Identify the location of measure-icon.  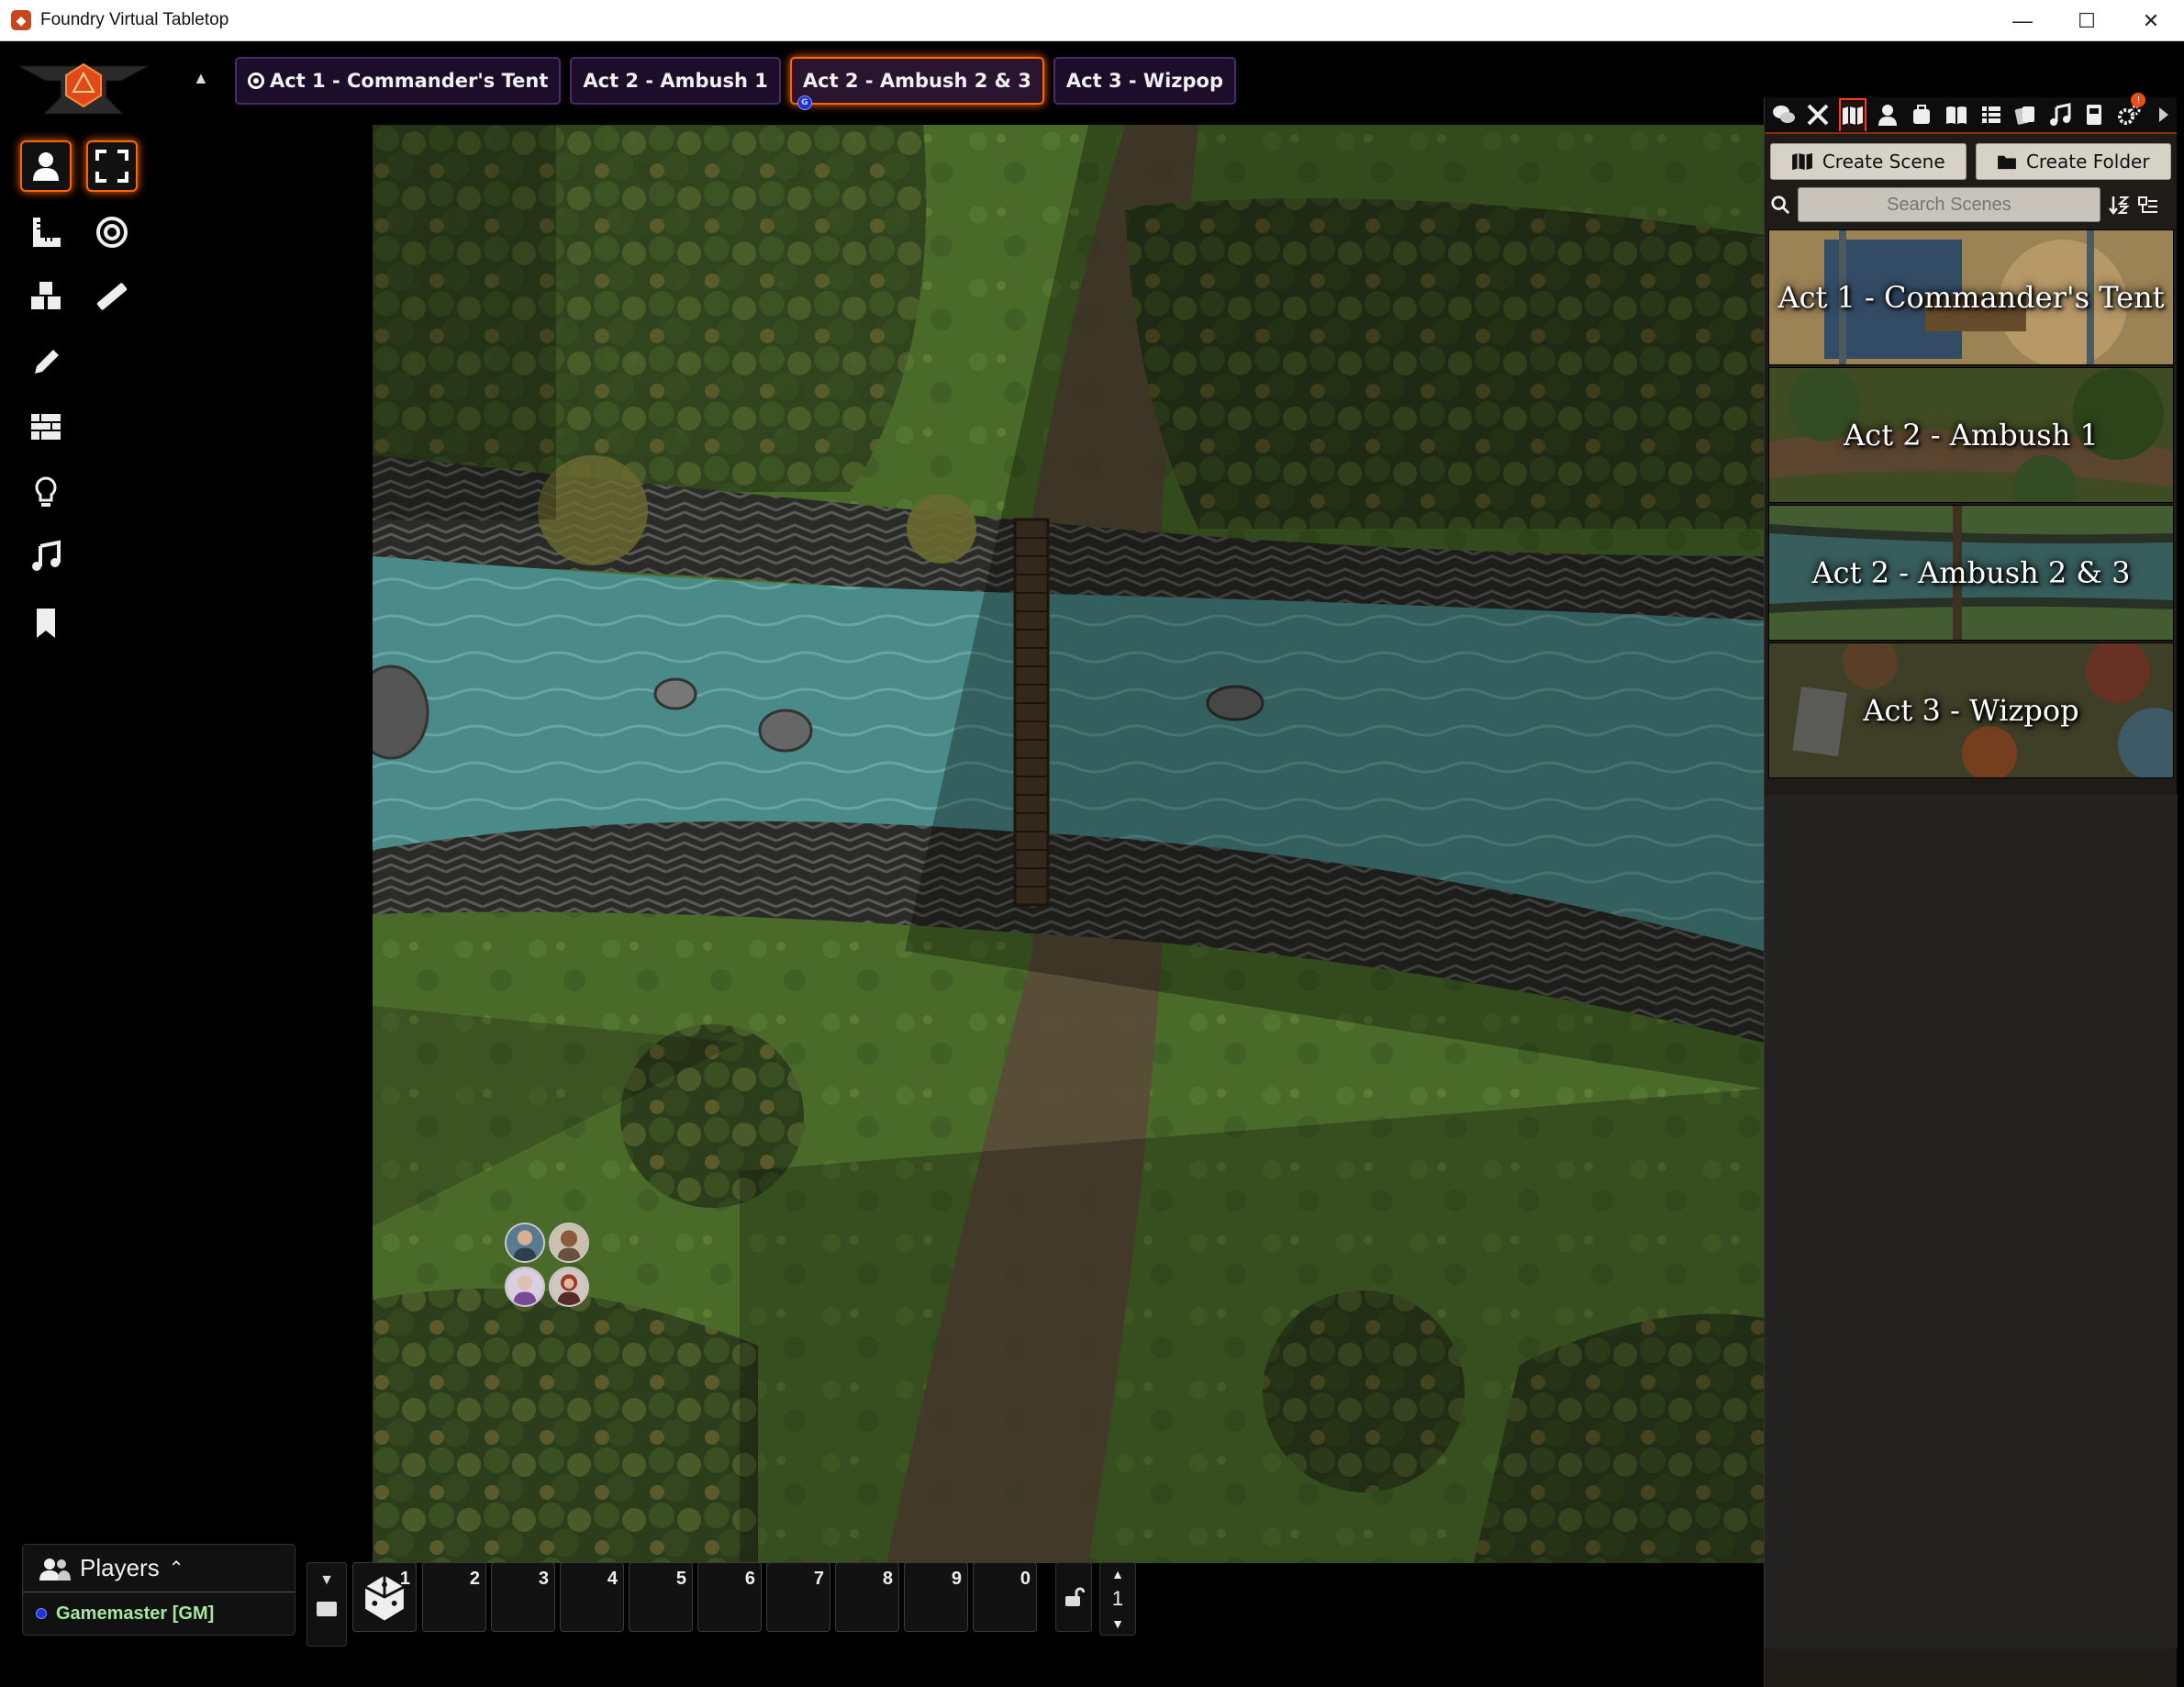
(112, 296).